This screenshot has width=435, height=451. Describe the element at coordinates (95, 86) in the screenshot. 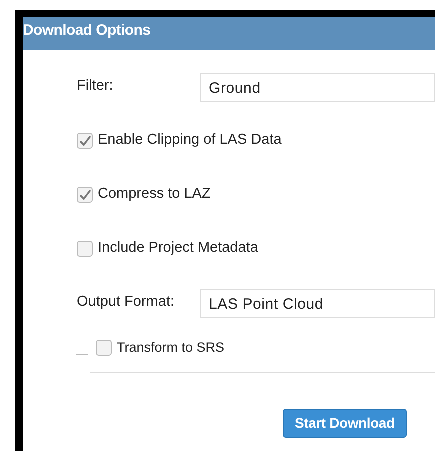

I see `field-label: Filter:` at that location.